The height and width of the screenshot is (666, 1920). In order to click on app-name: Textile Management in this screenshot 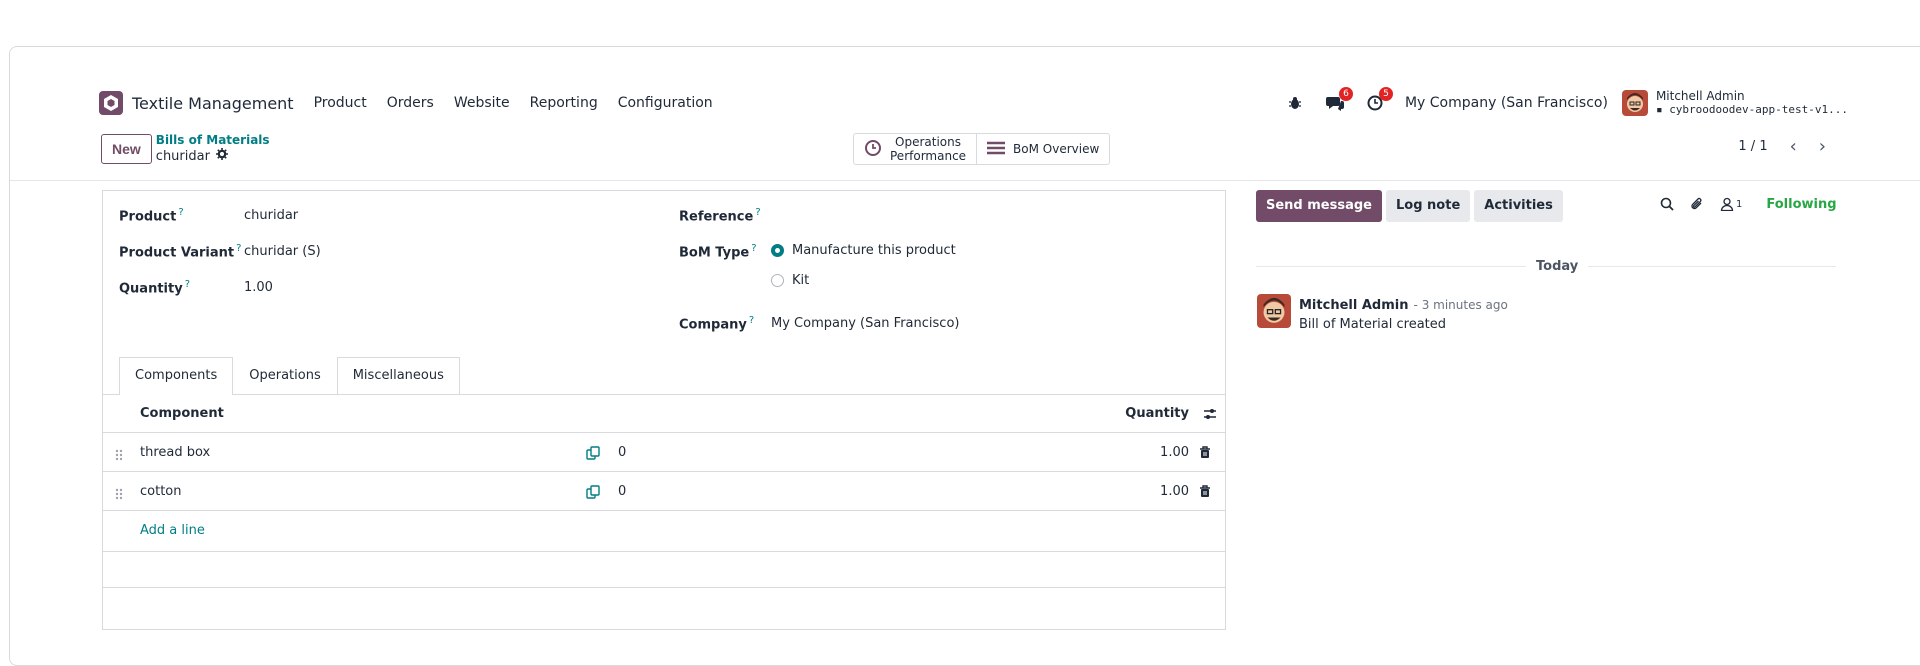, I will do `click(213, 103)`.